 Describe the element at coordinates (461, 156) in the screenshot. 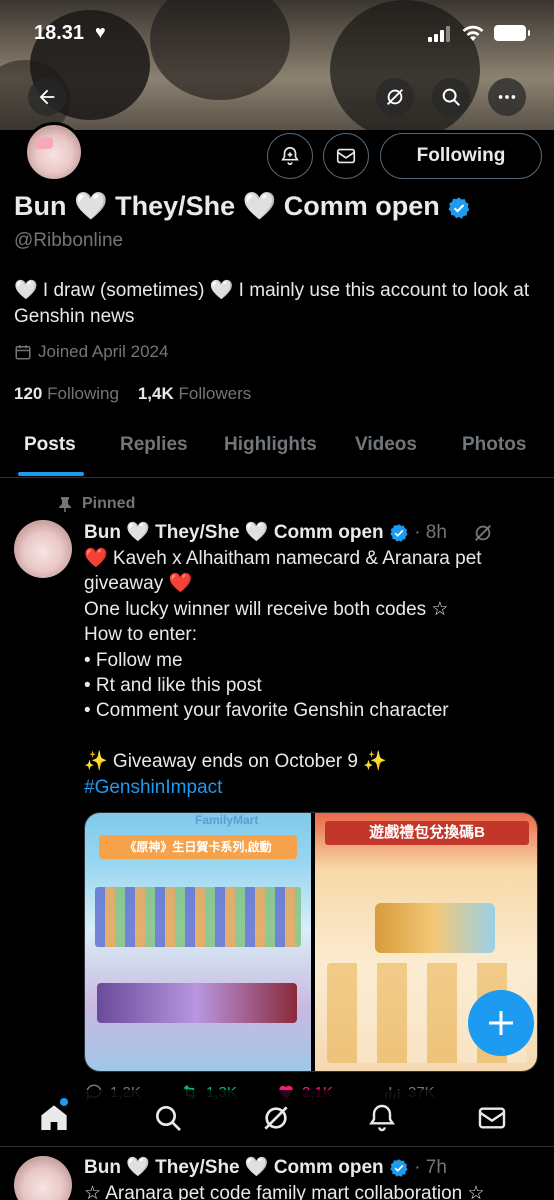

I see `following-button: Following` at that location.